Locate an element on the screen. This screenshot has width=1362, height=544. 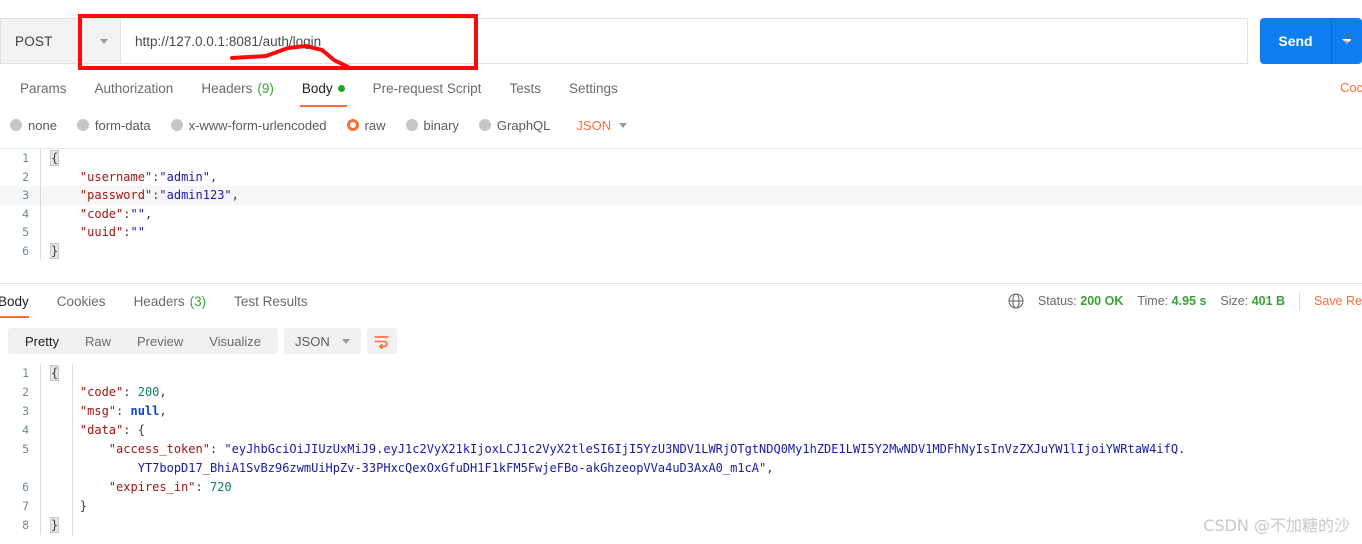
body-type-urlencoded: x-www-form-urlencoded is located at coordinates (248, 125).